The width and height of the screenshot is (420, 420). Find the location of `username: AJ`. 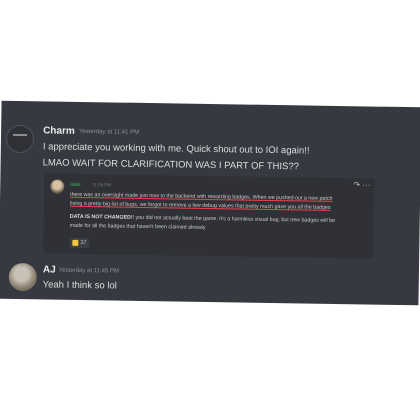

username: AJ is located at coordinates (49, 269).